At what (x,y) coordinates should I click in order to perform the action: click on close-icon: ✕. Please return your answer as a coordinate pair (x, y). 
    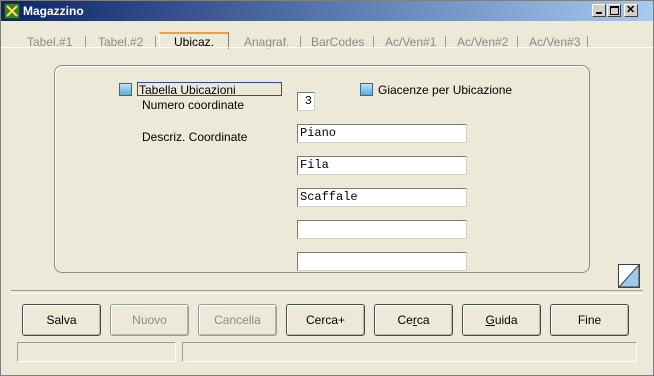
    Looking at the image, I should click on (631, 10).